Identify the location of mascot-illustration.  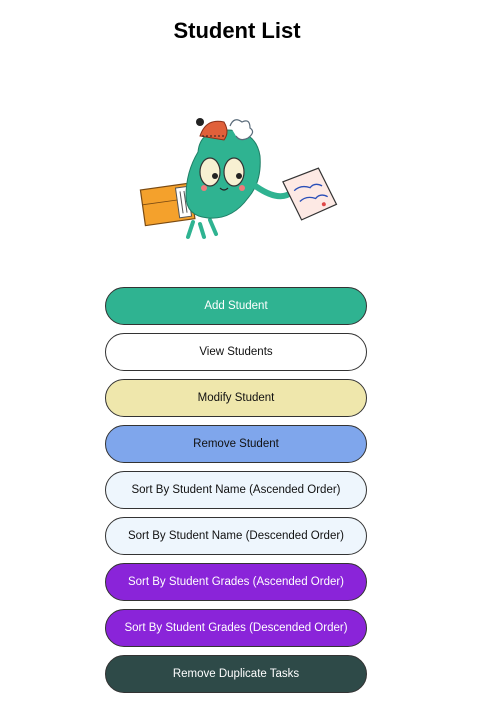
(238, 178).